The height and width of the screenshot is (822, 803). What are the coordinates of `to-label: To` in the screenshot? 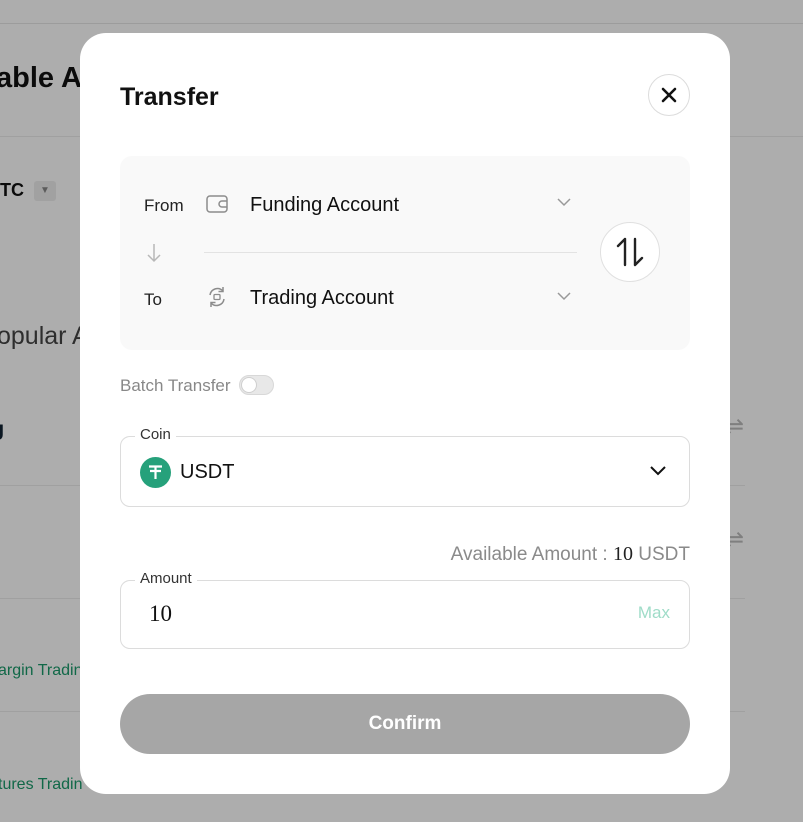 It's located at (153, 299).